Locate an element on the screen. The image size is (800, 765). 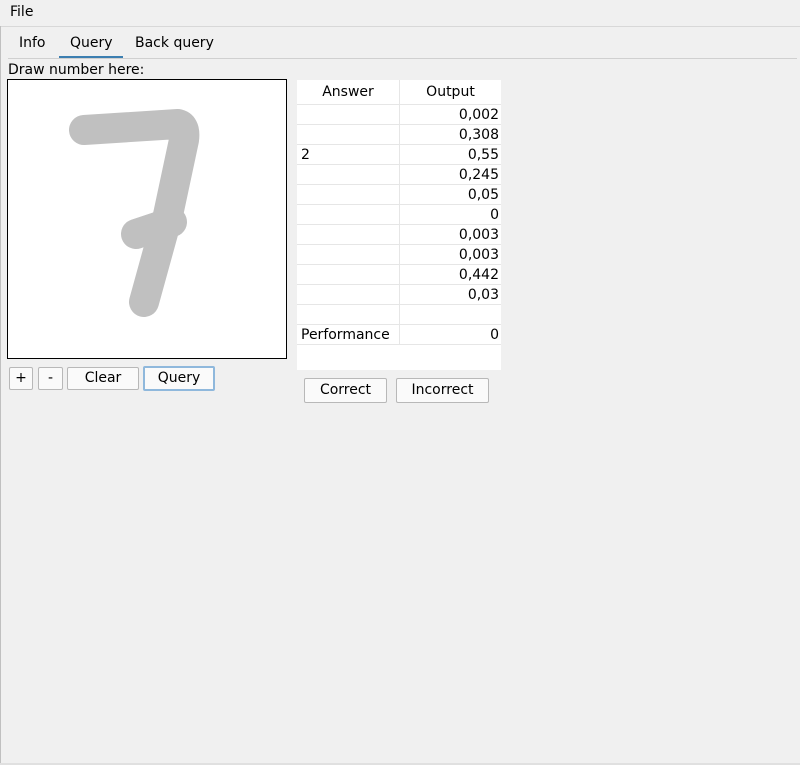
clear-button: Clear is located at coordinates (103, 378).